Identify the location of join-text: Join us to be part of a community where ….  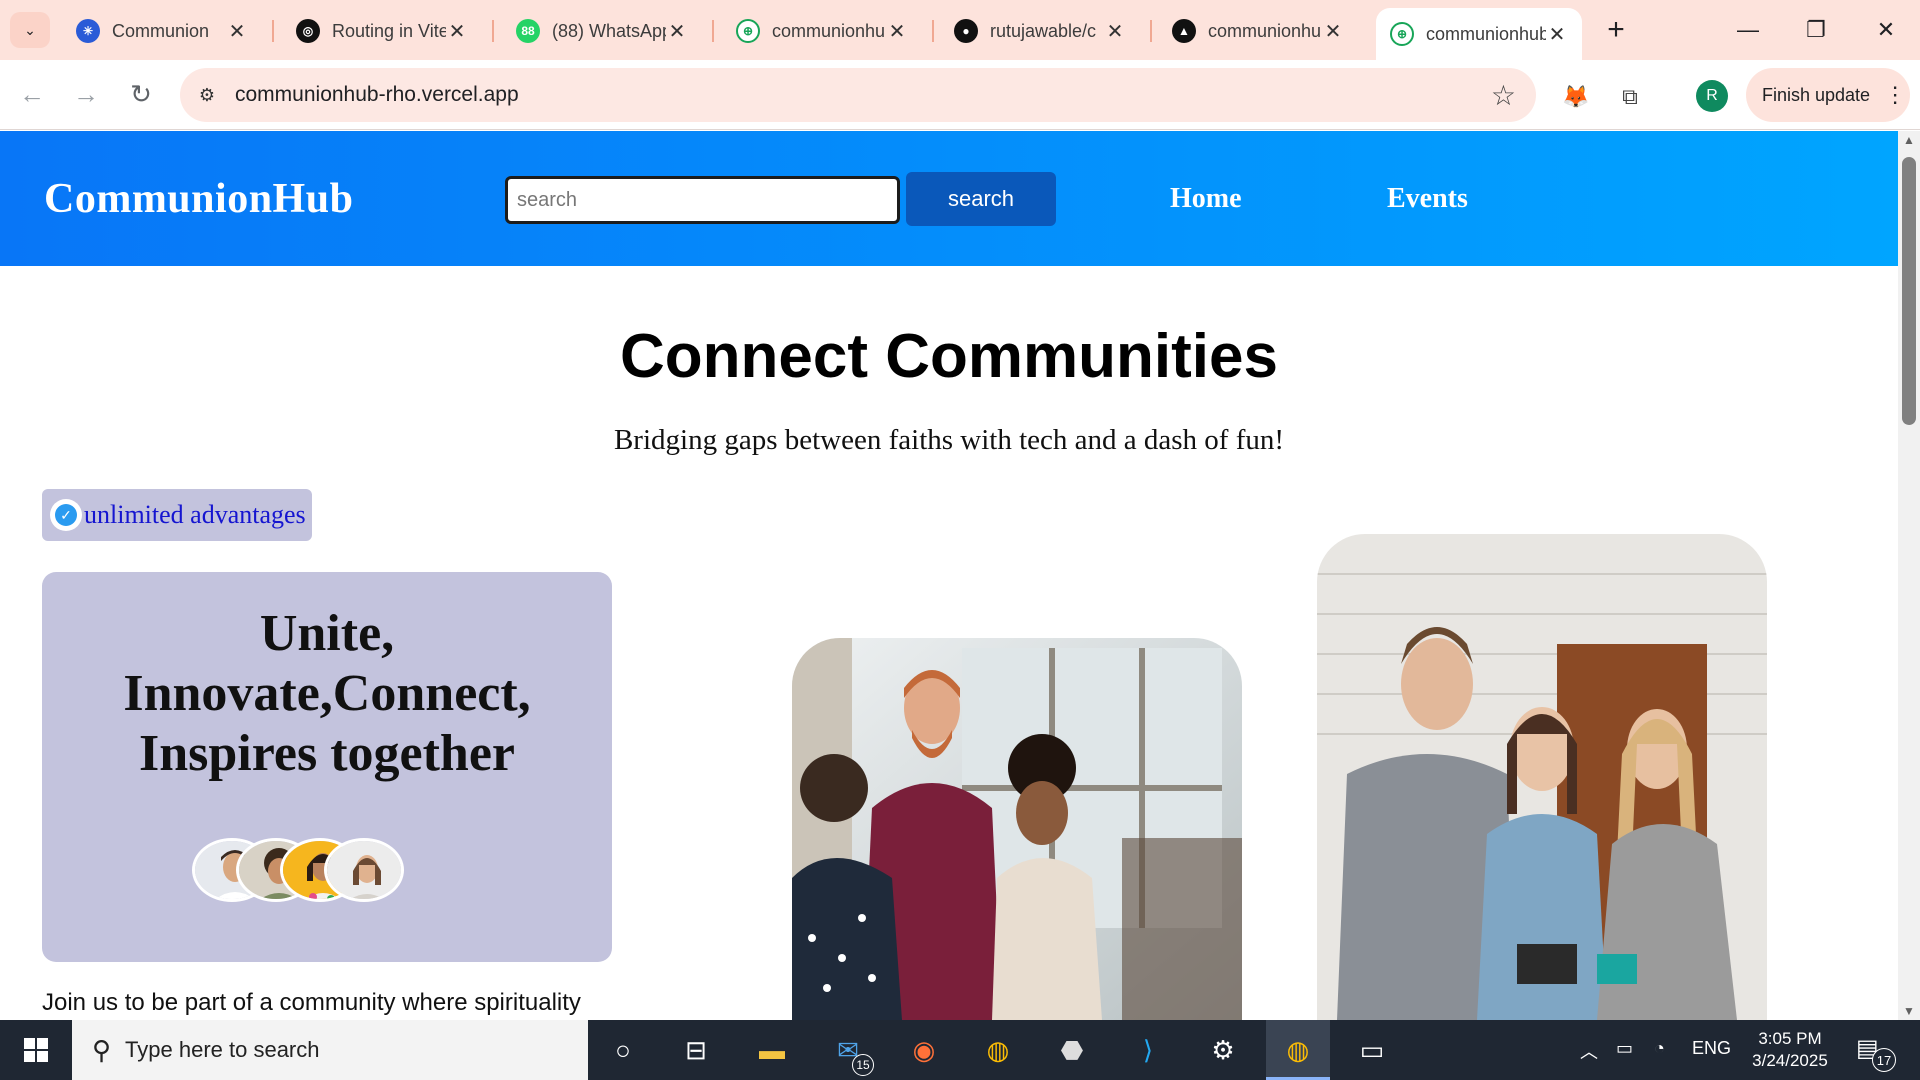
(311, 1002).